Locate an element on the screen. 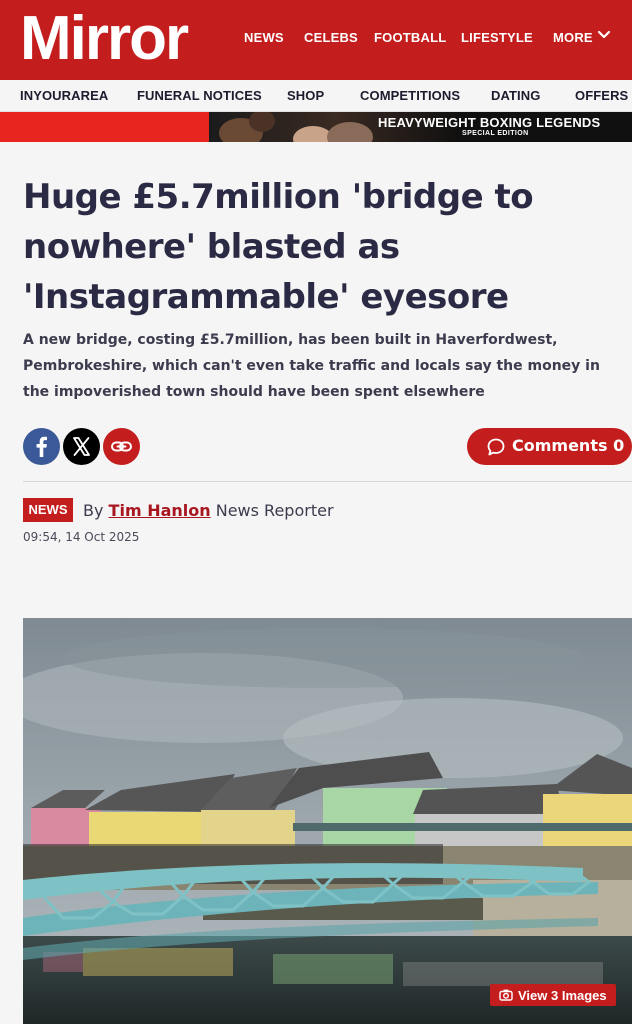 The height and width of the screenshot is (1024, 632). main-nav: NEWS CELEBS FOOTBALL LIFESTYLE MORE is located at coordinates (316, 40).